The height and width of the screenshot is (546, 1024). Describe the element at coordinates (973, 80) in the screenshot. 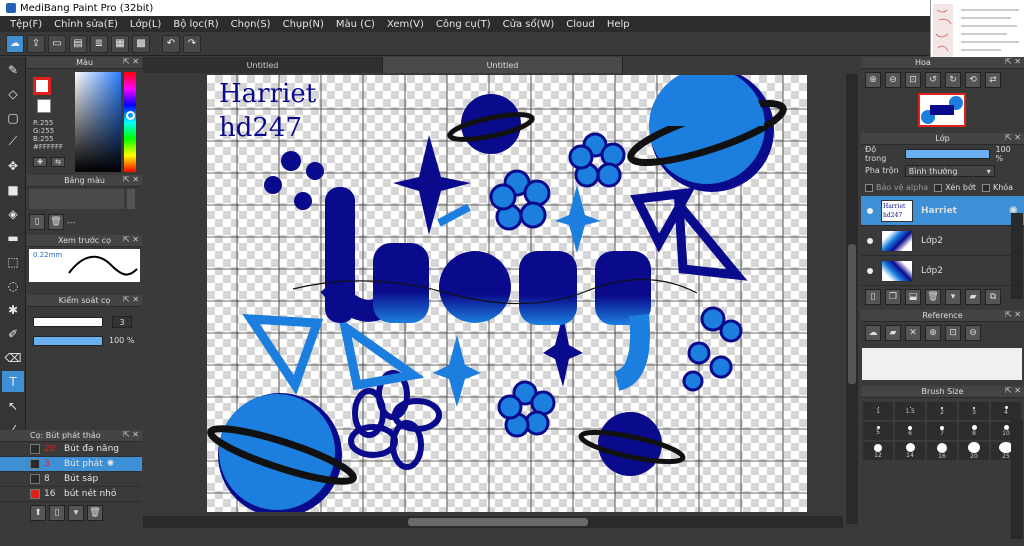

I see `reset-view-icon: ⟲` at that location.